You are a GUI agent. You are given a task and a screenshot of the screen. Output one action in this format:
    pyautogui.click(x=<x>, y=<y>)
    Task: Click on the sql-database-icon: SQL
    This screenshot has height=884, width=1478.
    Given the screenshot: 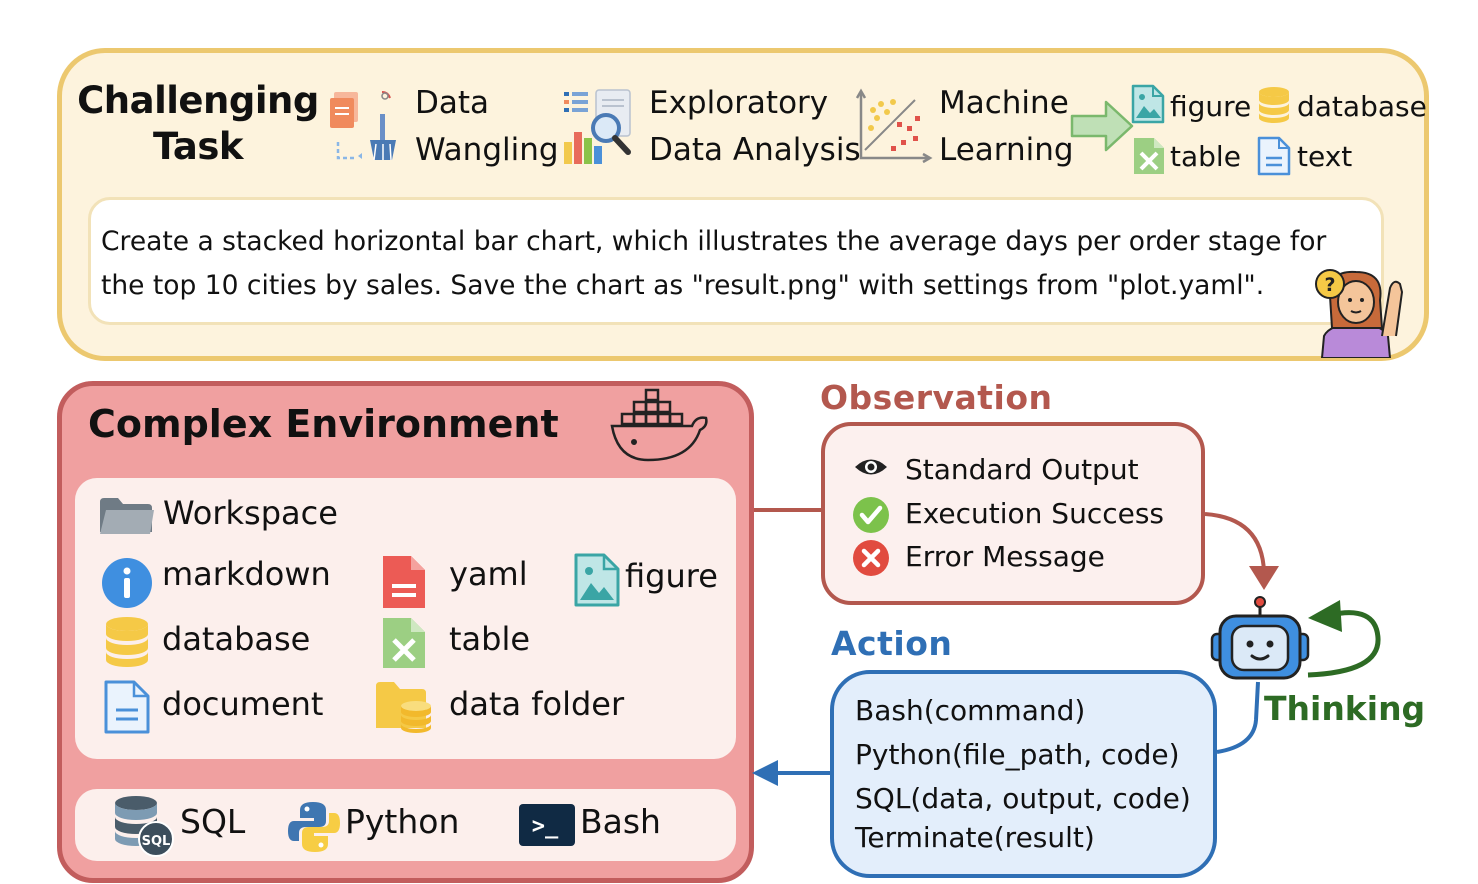 What is the action you would take?
    pyautogui.click(x=144, y=826)
    